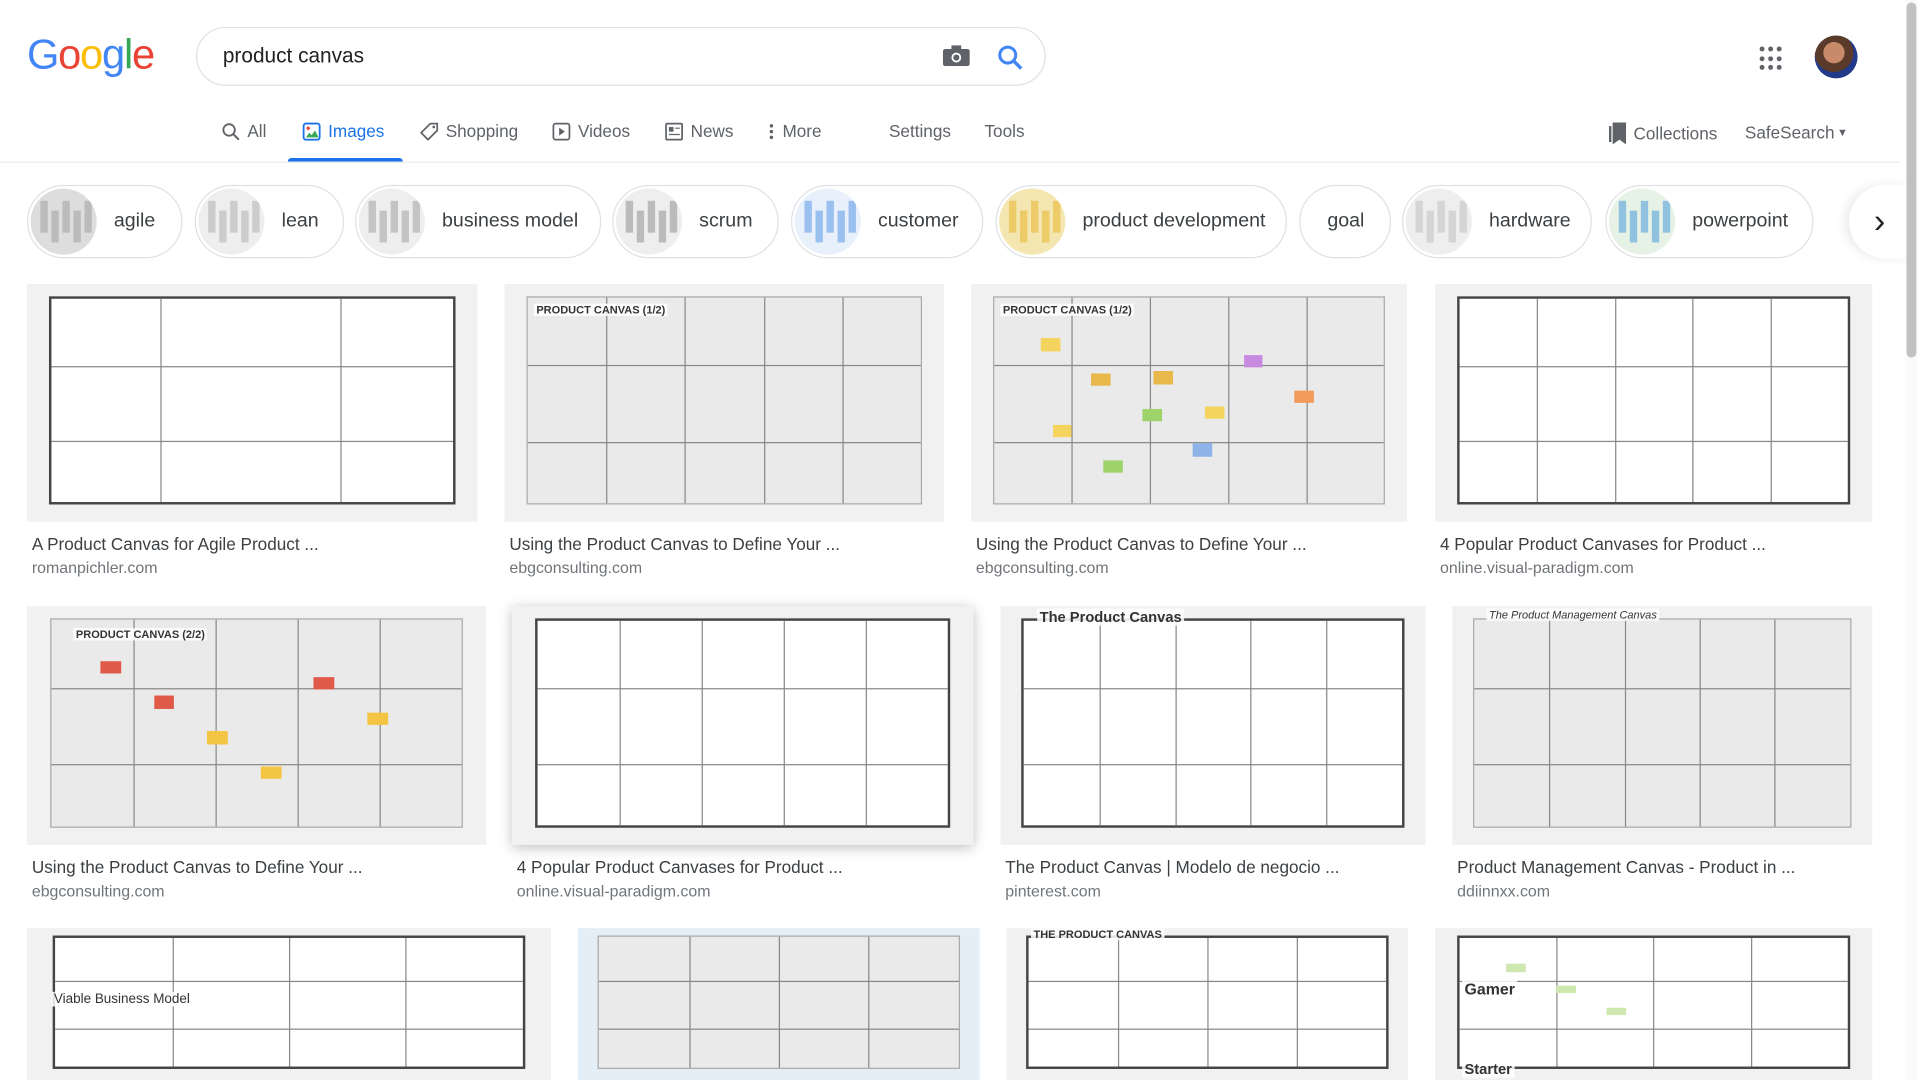 The image size is (1920, 1080). What do you see at coordinates (42, 55) in the screenshot?
I see `logo-letter: G` at bounding box center [42, 55].